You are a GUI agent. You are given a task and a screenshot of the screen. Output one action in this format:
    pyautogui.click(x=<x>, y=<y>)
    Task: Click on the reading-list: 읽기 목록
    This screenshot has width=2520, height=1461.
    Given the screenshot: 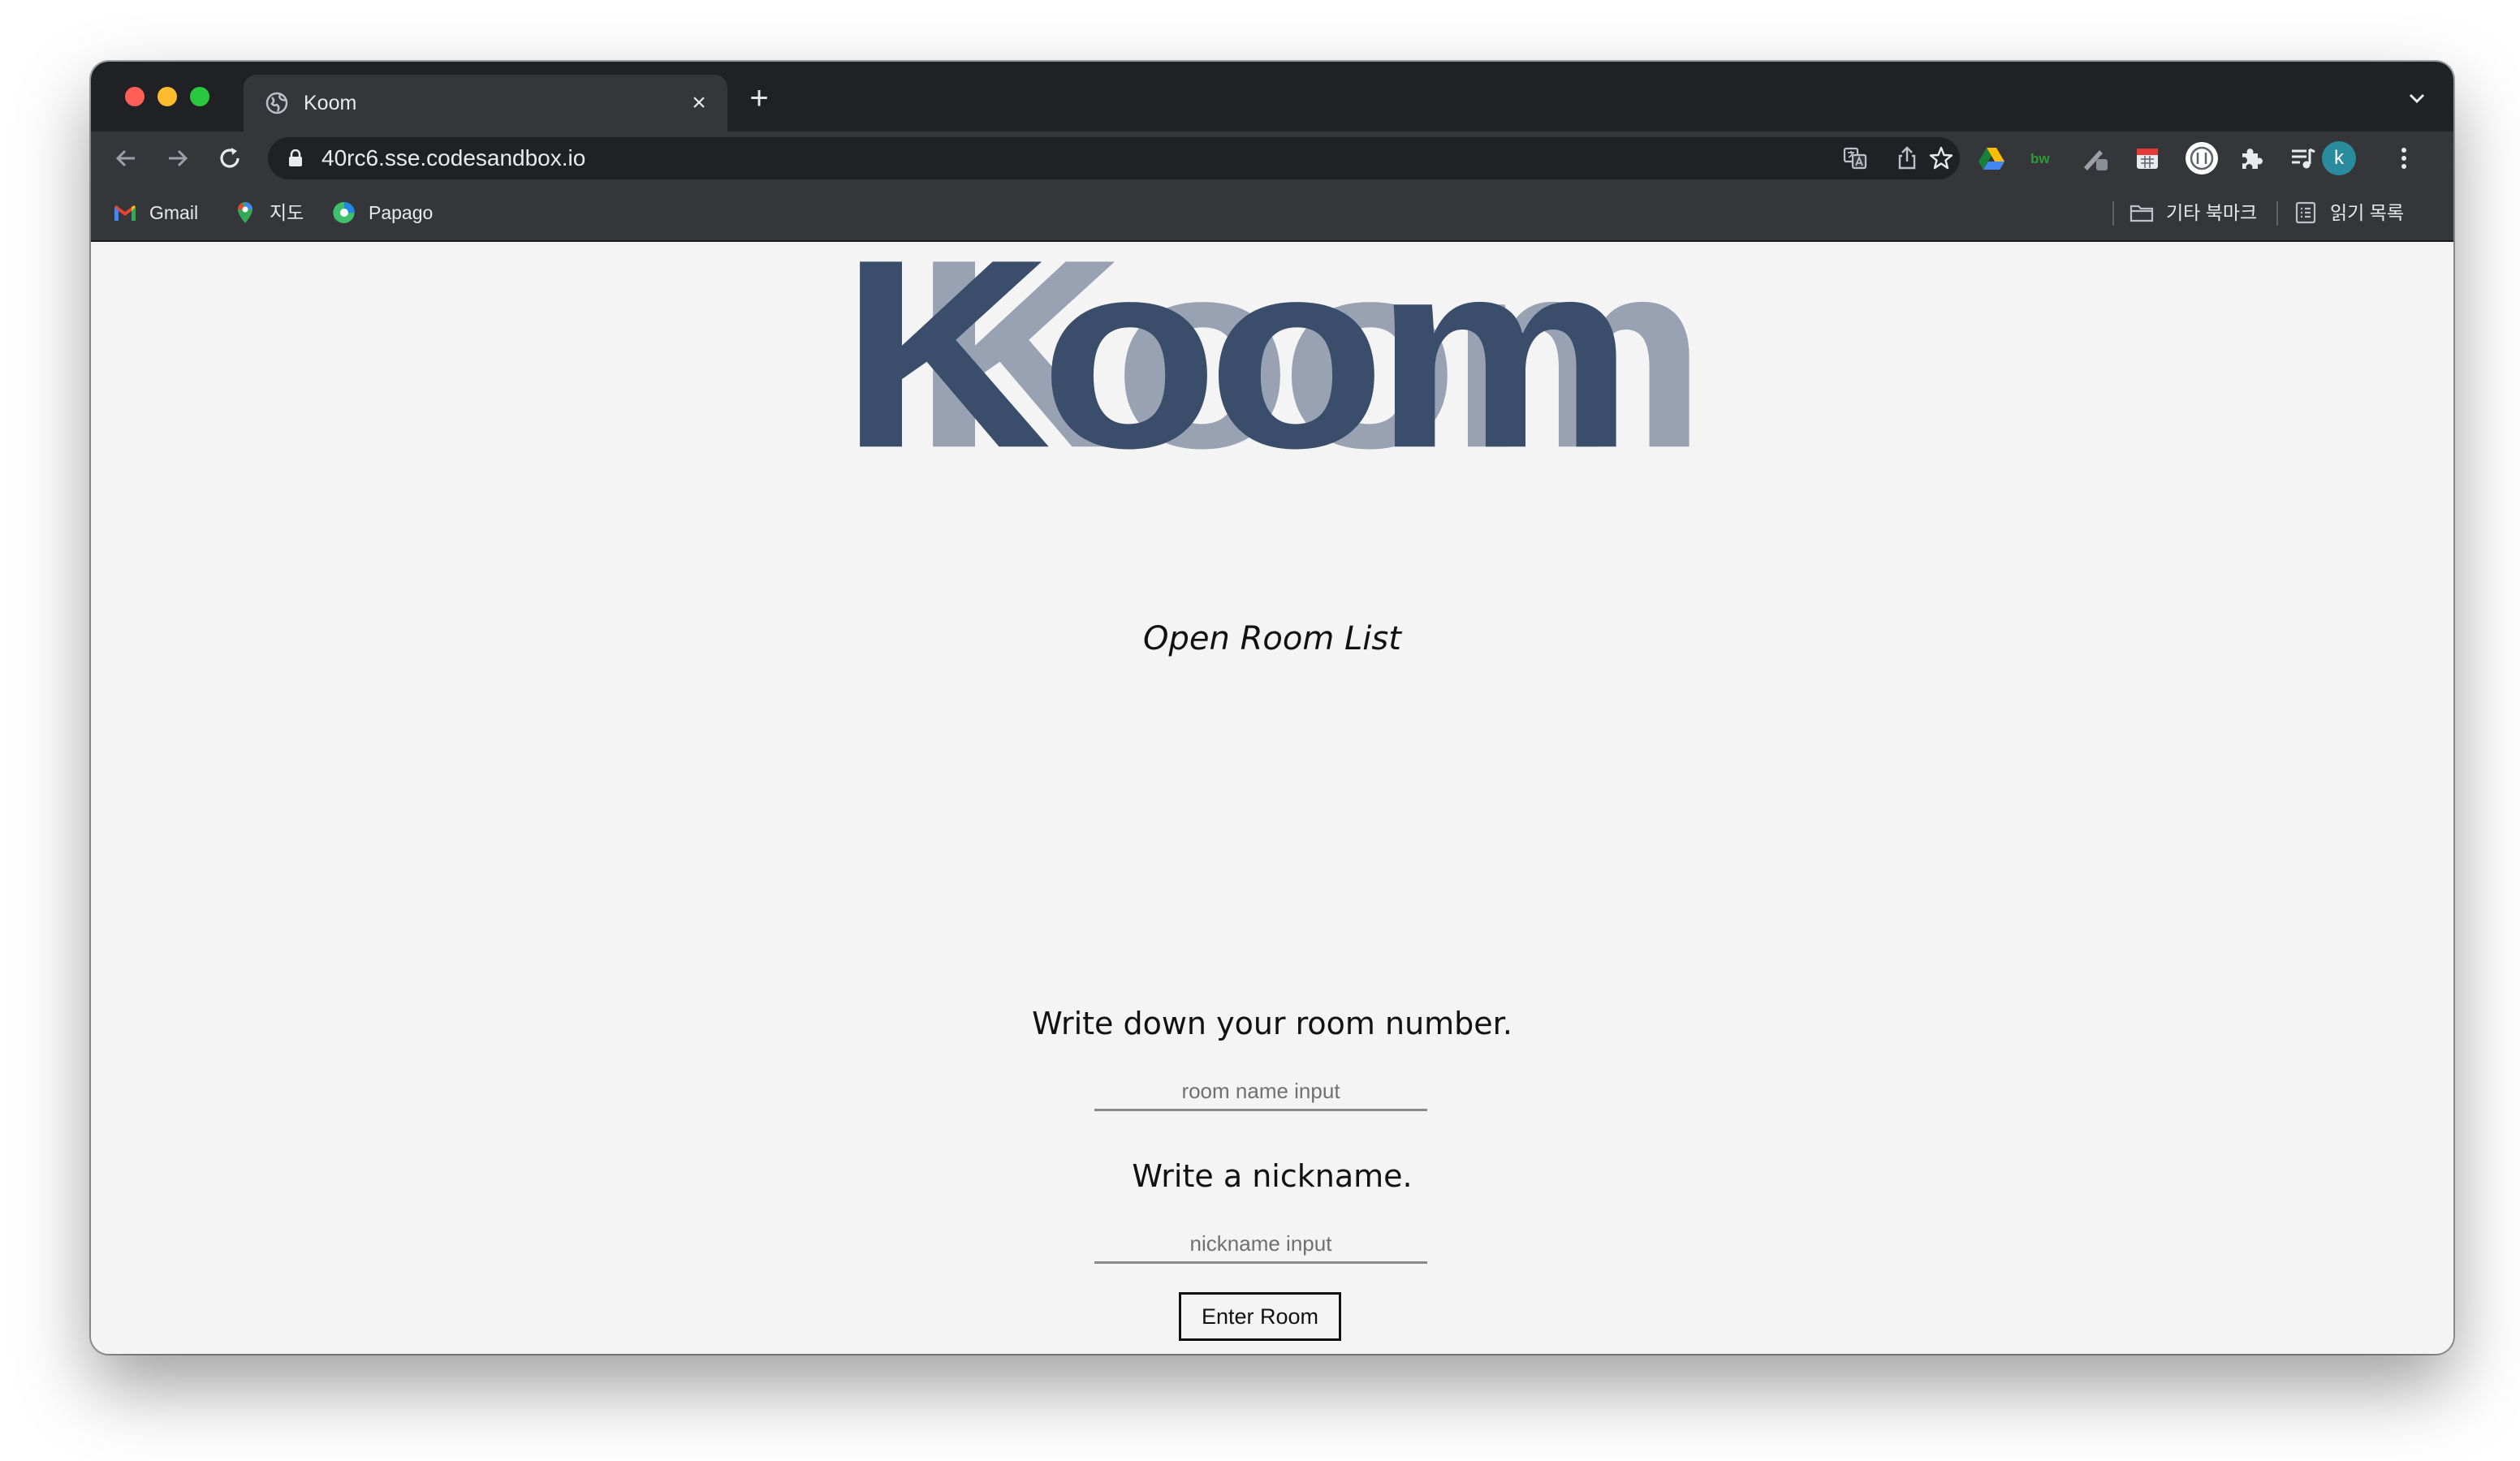 What is the action you would take?
    pyautogui.click(x=2349, y=213)
    